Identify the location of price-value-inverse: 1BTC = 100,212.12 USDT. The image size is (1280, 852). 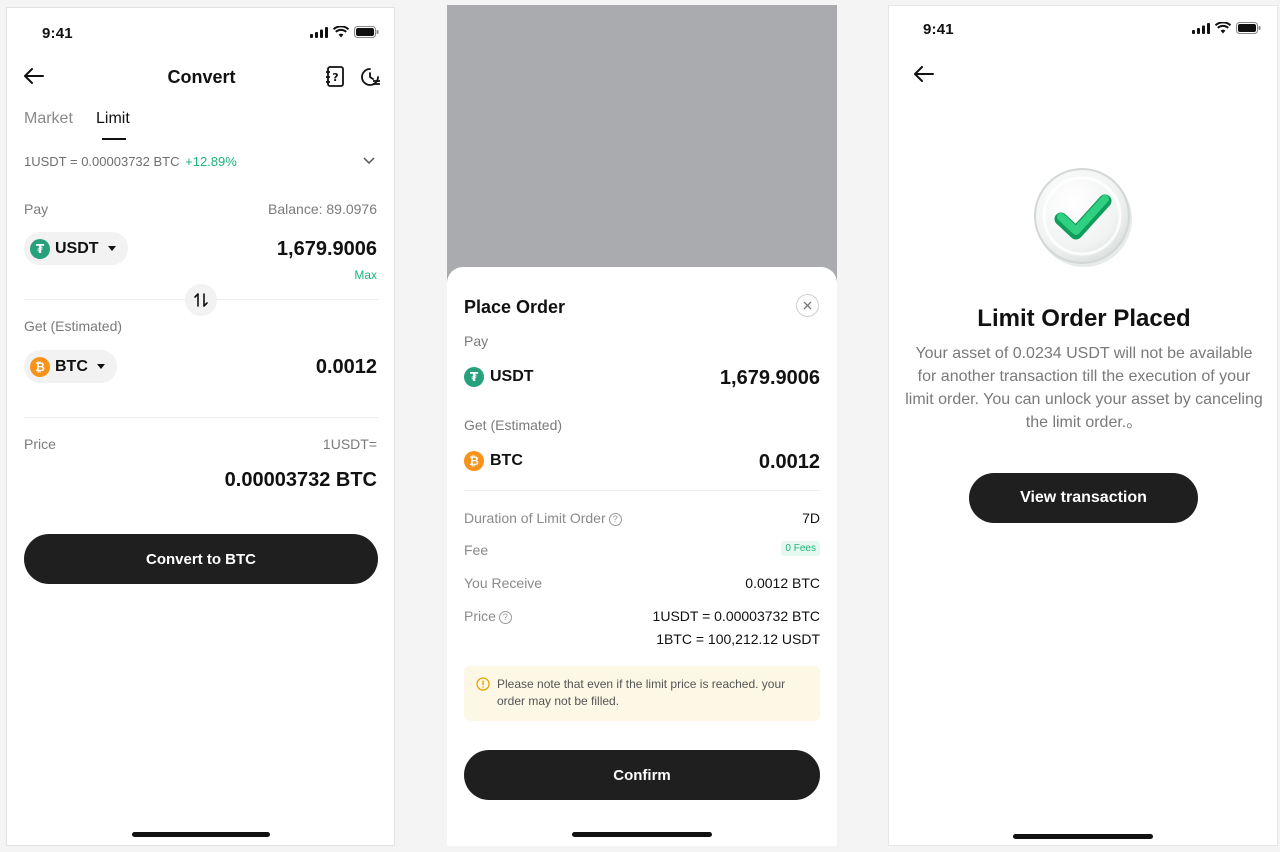
(738, 639).